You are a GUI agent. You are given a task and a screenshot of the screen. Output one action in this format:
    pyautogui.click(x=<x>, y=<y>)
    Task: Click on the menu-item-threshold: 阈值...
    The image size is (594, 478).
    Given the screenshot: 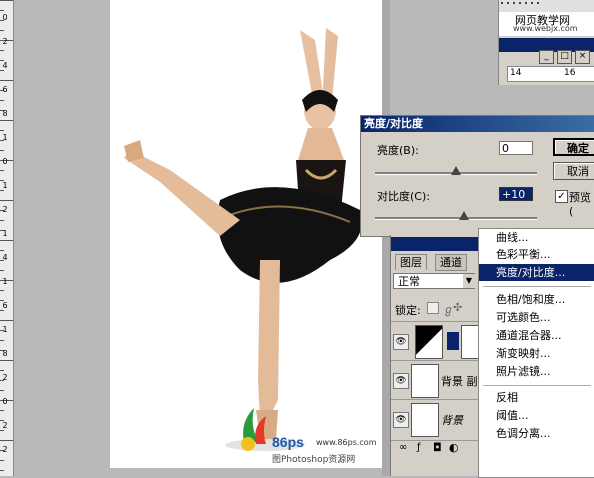 What is the action you would take?
    pyautogui.click(x=536, y=415)
    